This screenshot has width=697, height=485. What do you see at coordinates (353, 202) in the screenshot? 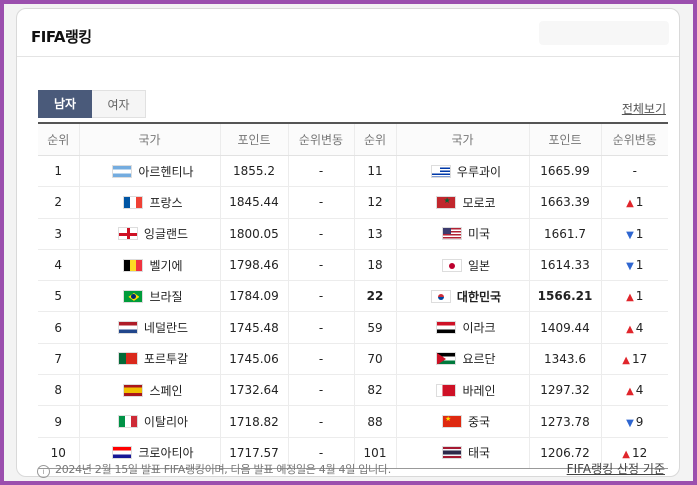
I see `table-row: 2프랑스1845.44-12모로코1663.39▲1` at bounding box center [353, 202].